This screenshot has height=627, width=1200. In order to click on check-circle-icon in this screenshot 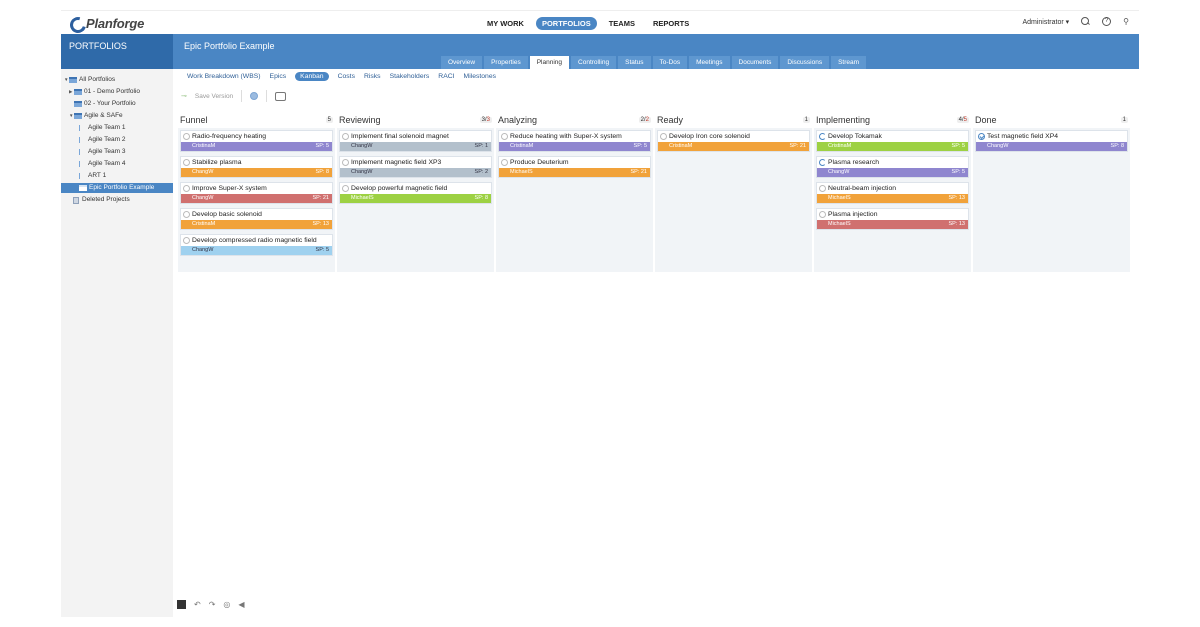, I will do `click(981, 136)`.